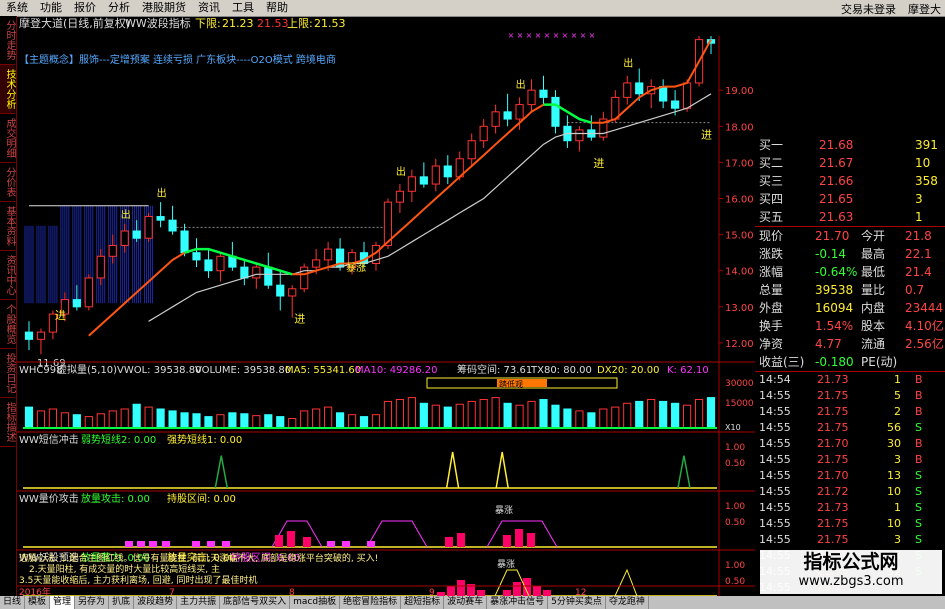  Describe the element at coordinates (7, 373) in the screenshot. I see `left-tab-7: 投资日记` at that location.